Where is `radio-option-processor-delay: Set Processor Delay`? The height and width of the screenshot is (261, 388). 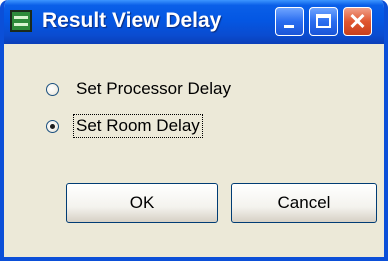
radio-option-processor-delay: Set Processor Delay is located at coordinates (139, 89).